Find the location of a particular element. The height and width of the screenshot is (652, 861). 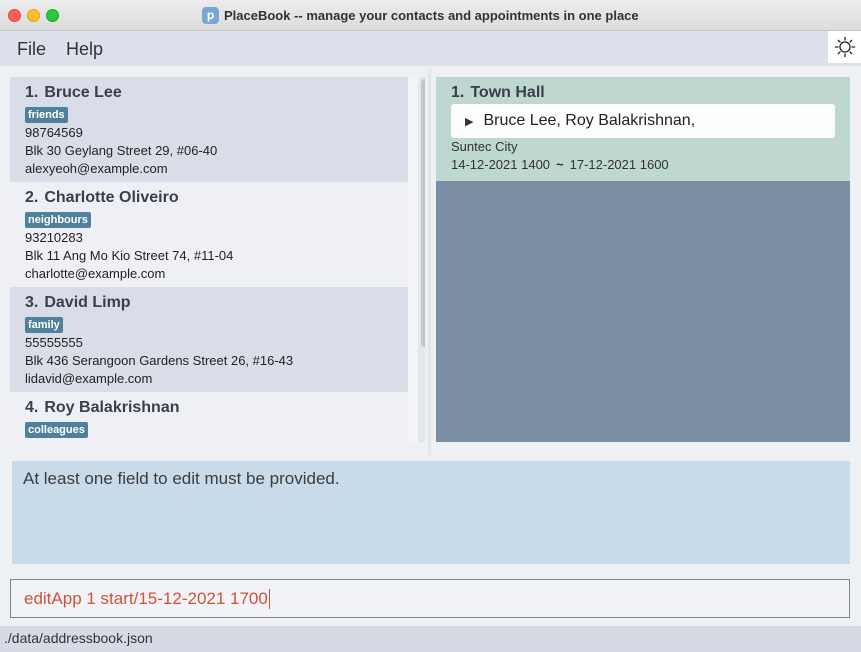

appointment-people: Bruce Lee, Roy Balakrishnan, is located at coordinates (589, 120).